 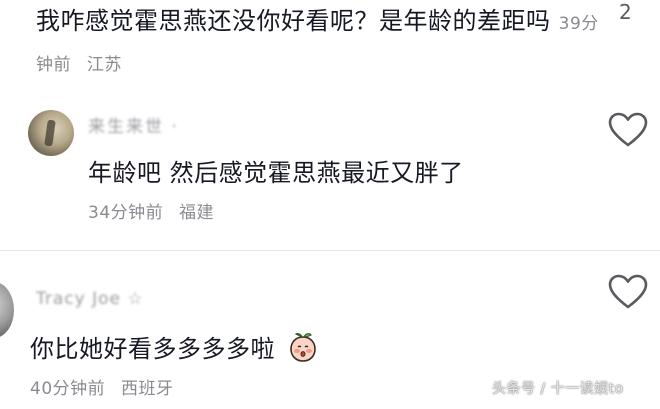 I want to click on reply-time: 34分钟前, so click(x=126, y=213).